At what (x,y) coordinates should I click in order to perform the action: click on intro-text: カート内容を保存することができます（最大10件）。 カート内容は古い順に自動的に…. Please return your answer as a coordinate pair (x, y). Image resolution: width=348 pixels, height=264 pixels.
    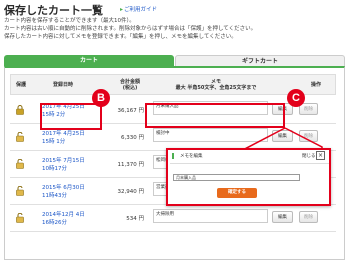
    Looking at the image, I should click on (174, 29).